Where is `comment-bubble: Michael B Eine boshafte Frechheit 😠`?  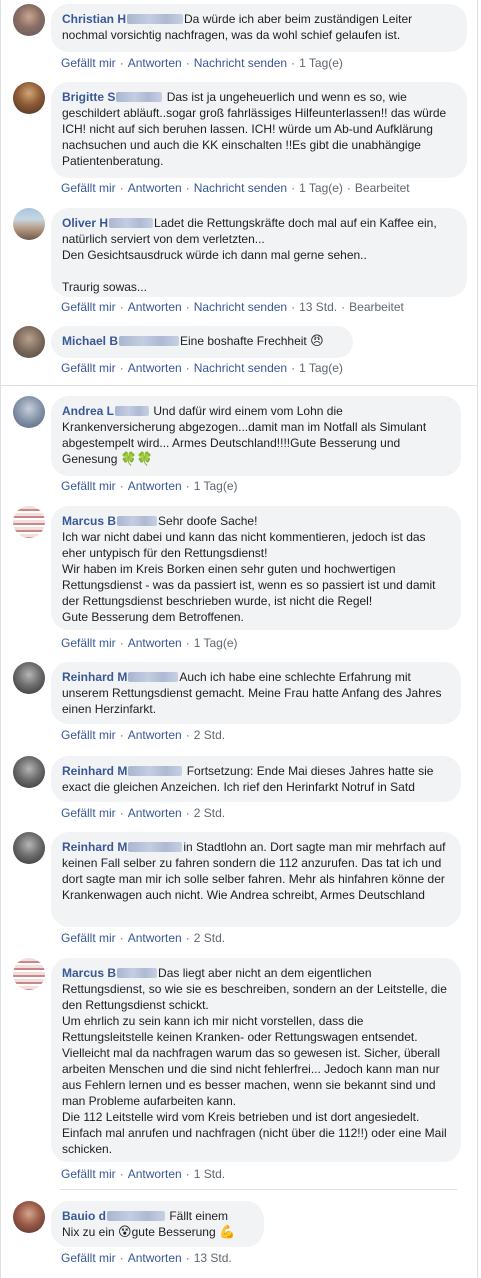
comment-bubble: Michael B Eine boshafte Frechheit 😠 is located at coordinates (202, 342).